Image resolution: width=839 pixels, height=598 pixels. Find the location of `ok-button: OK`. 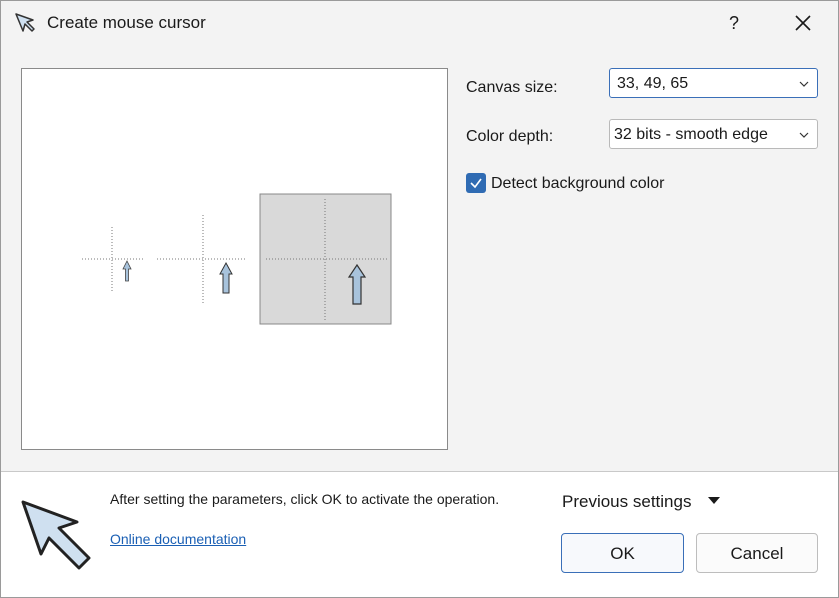

ok-button: OK is located at coordinates (622, 553).